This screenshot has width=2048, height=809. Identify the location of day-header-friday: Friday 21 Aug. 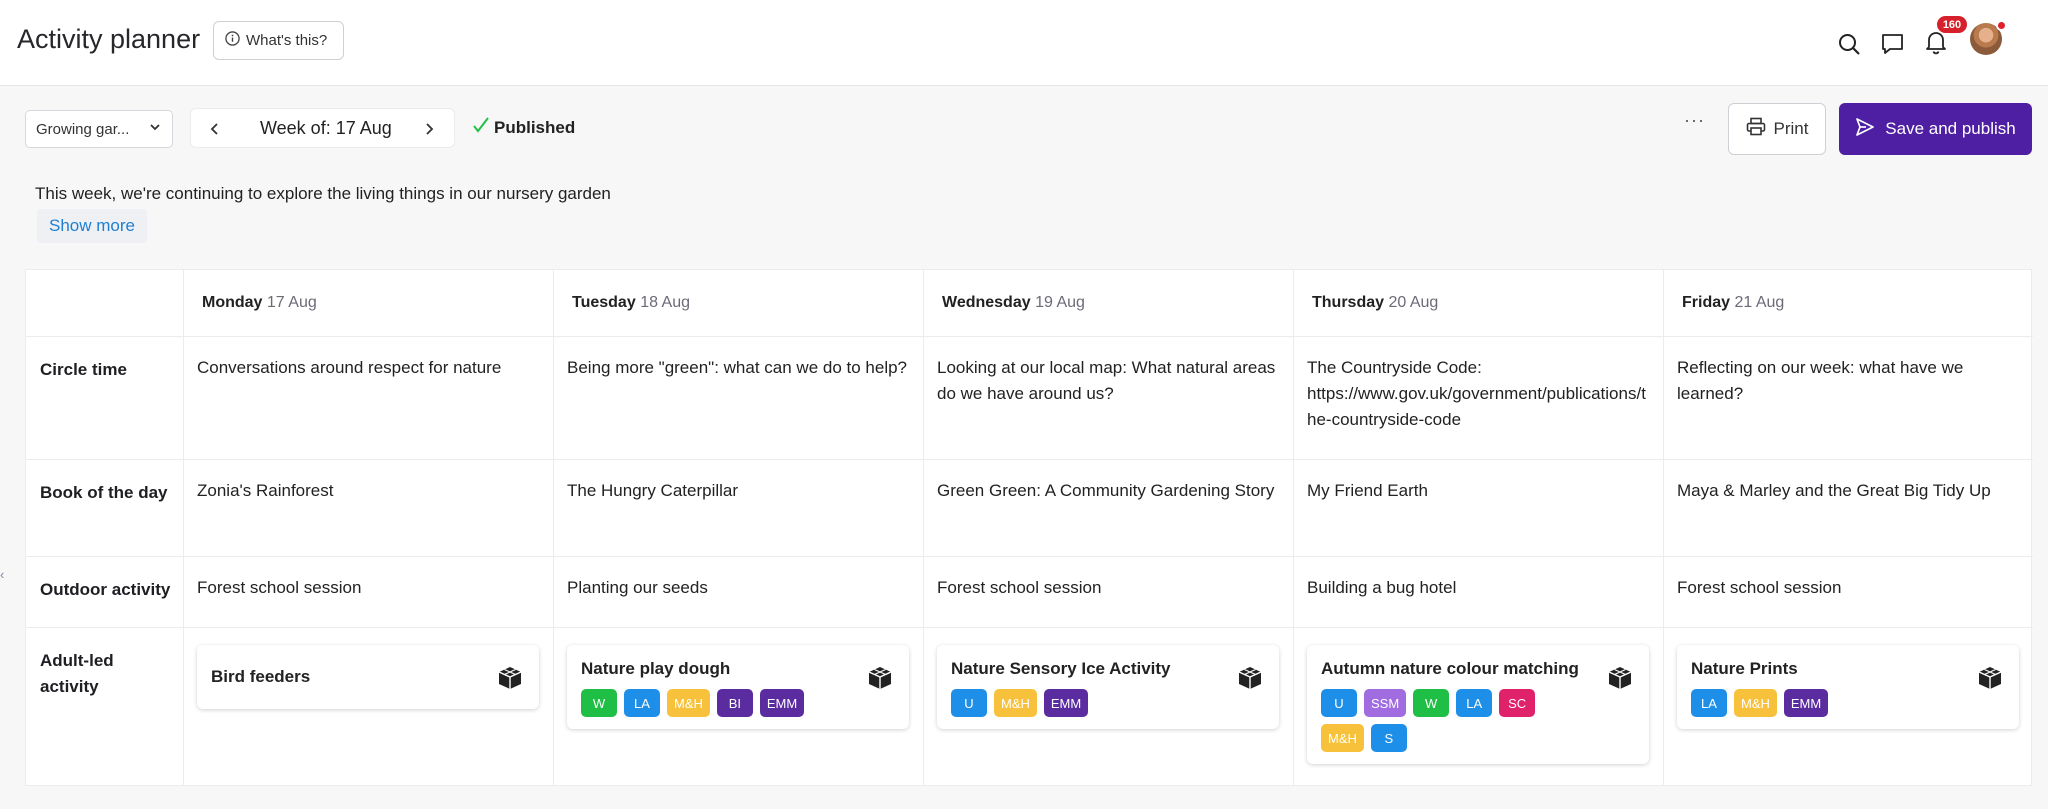
(1848, 303).